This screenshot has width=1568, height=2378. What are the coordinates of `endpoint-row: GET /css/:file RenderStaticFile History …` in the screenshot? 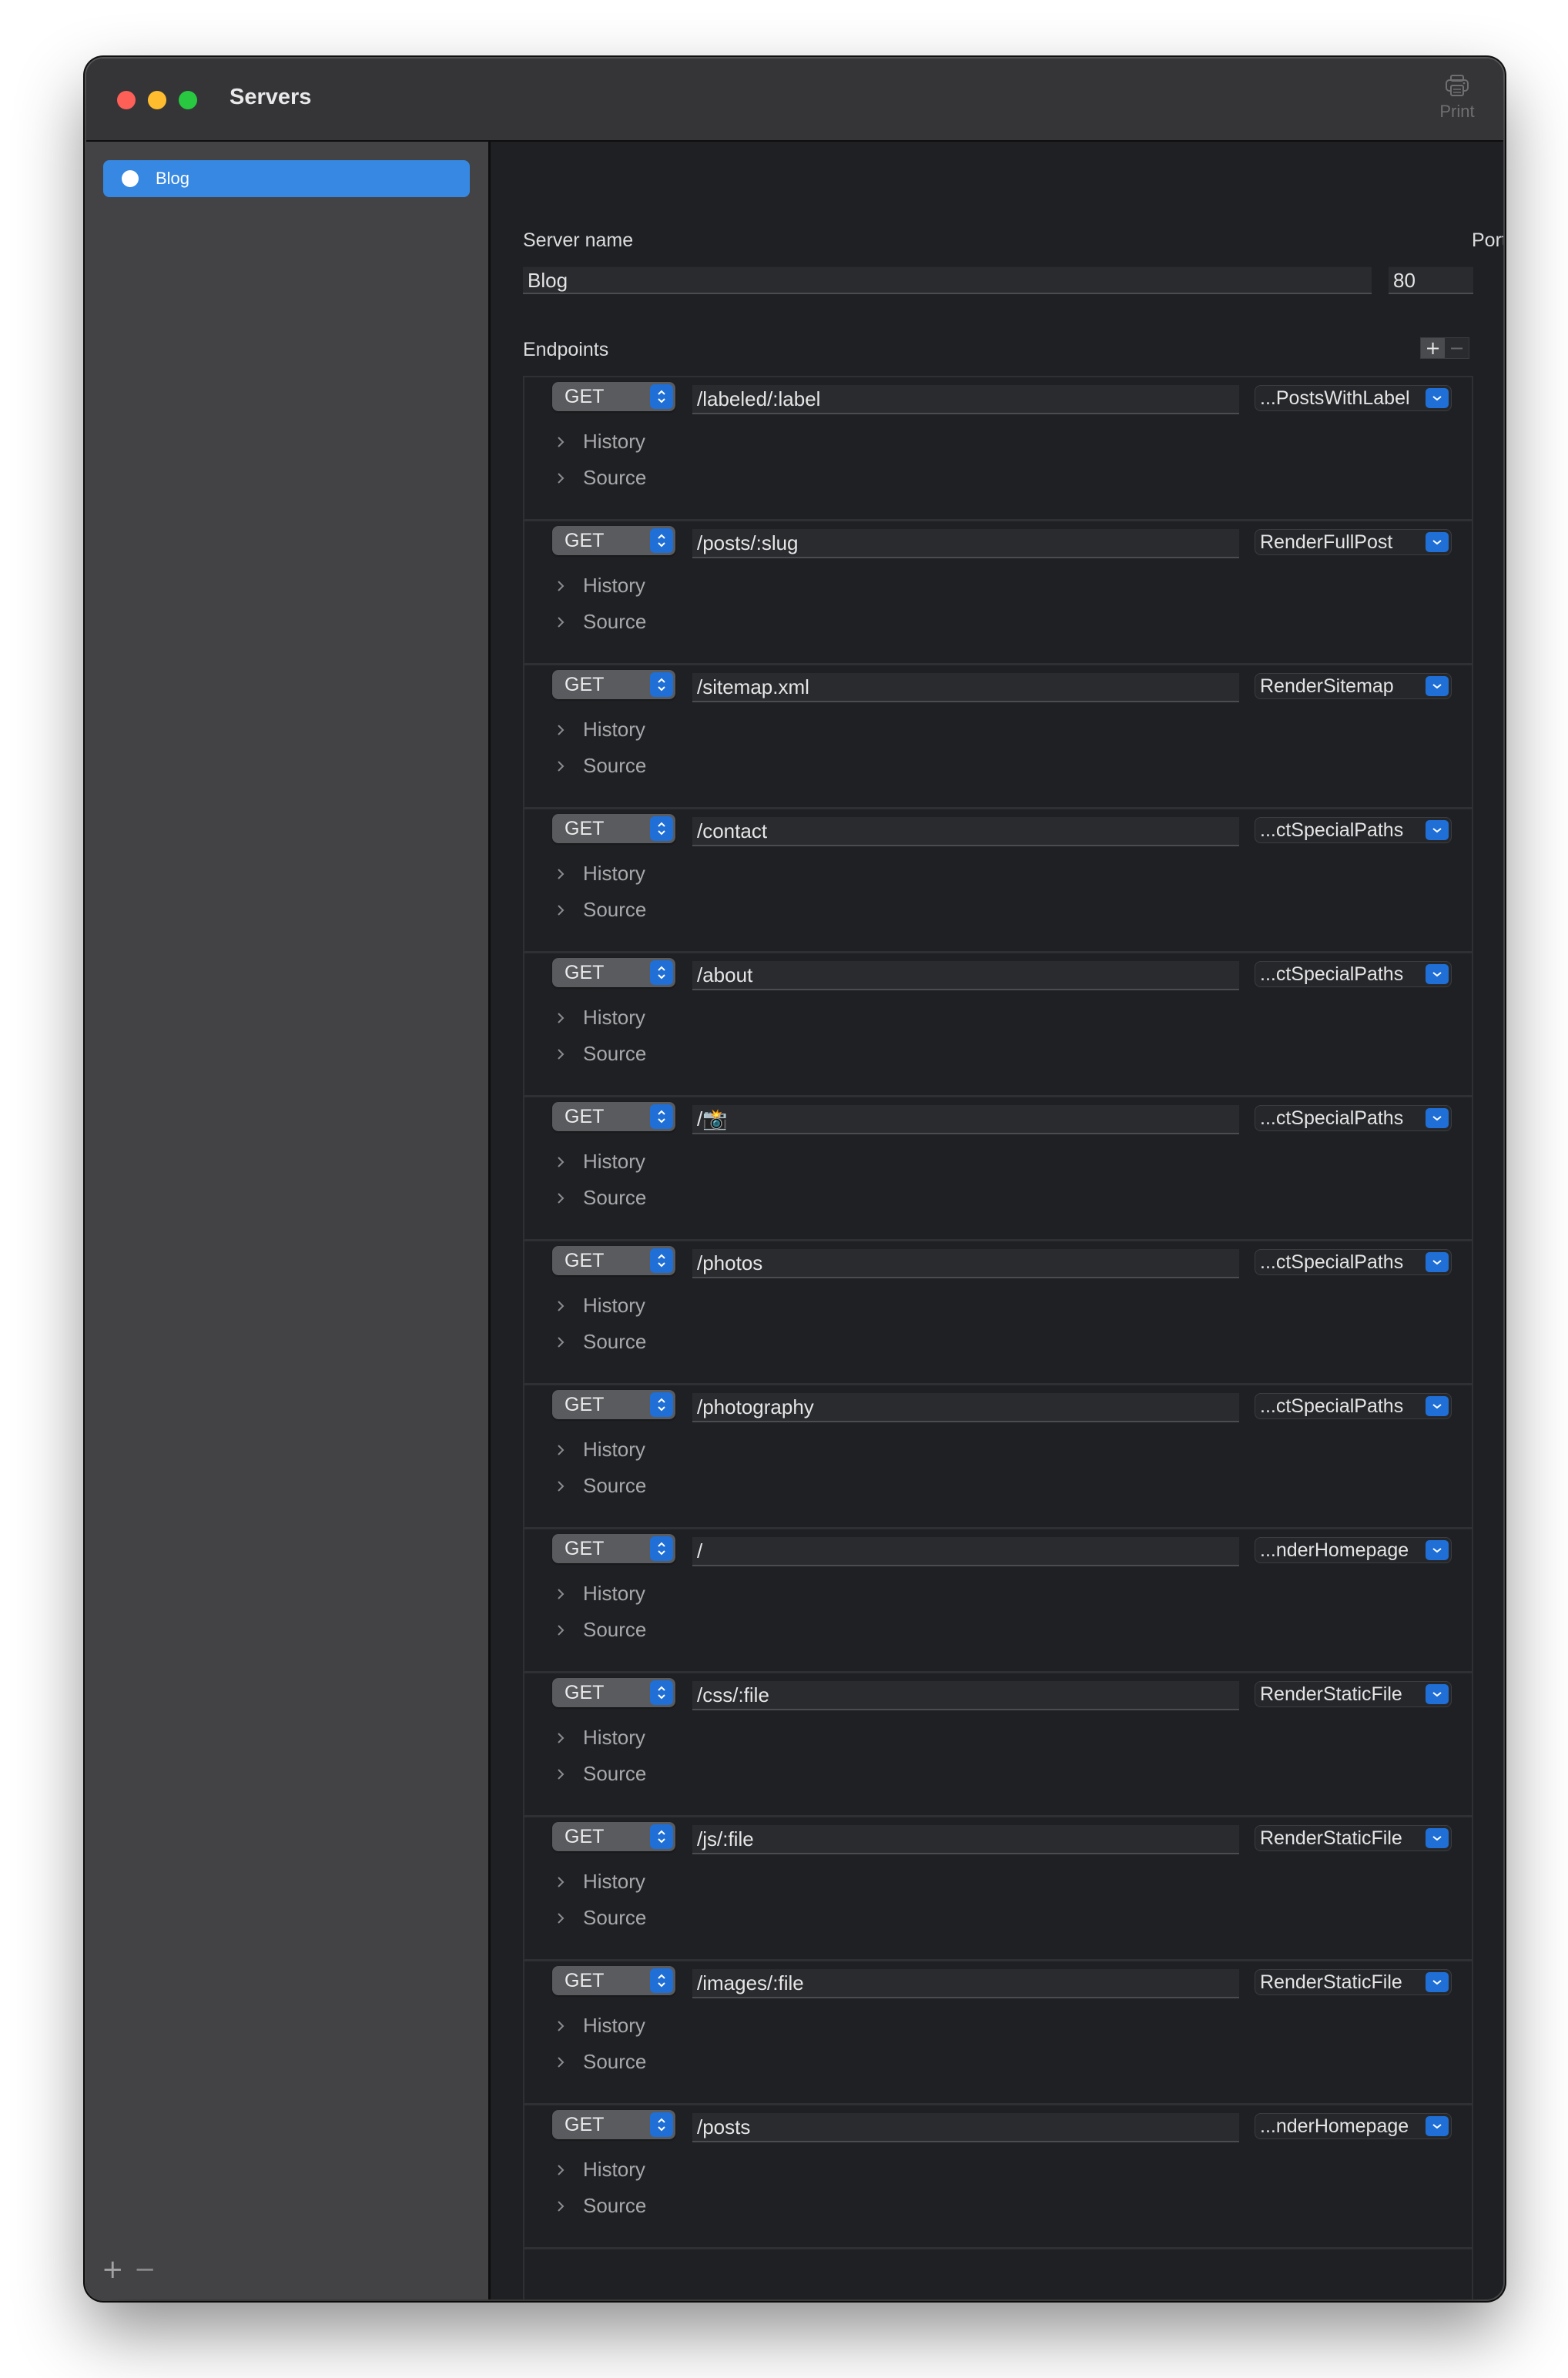 It's located at (998, 1745).